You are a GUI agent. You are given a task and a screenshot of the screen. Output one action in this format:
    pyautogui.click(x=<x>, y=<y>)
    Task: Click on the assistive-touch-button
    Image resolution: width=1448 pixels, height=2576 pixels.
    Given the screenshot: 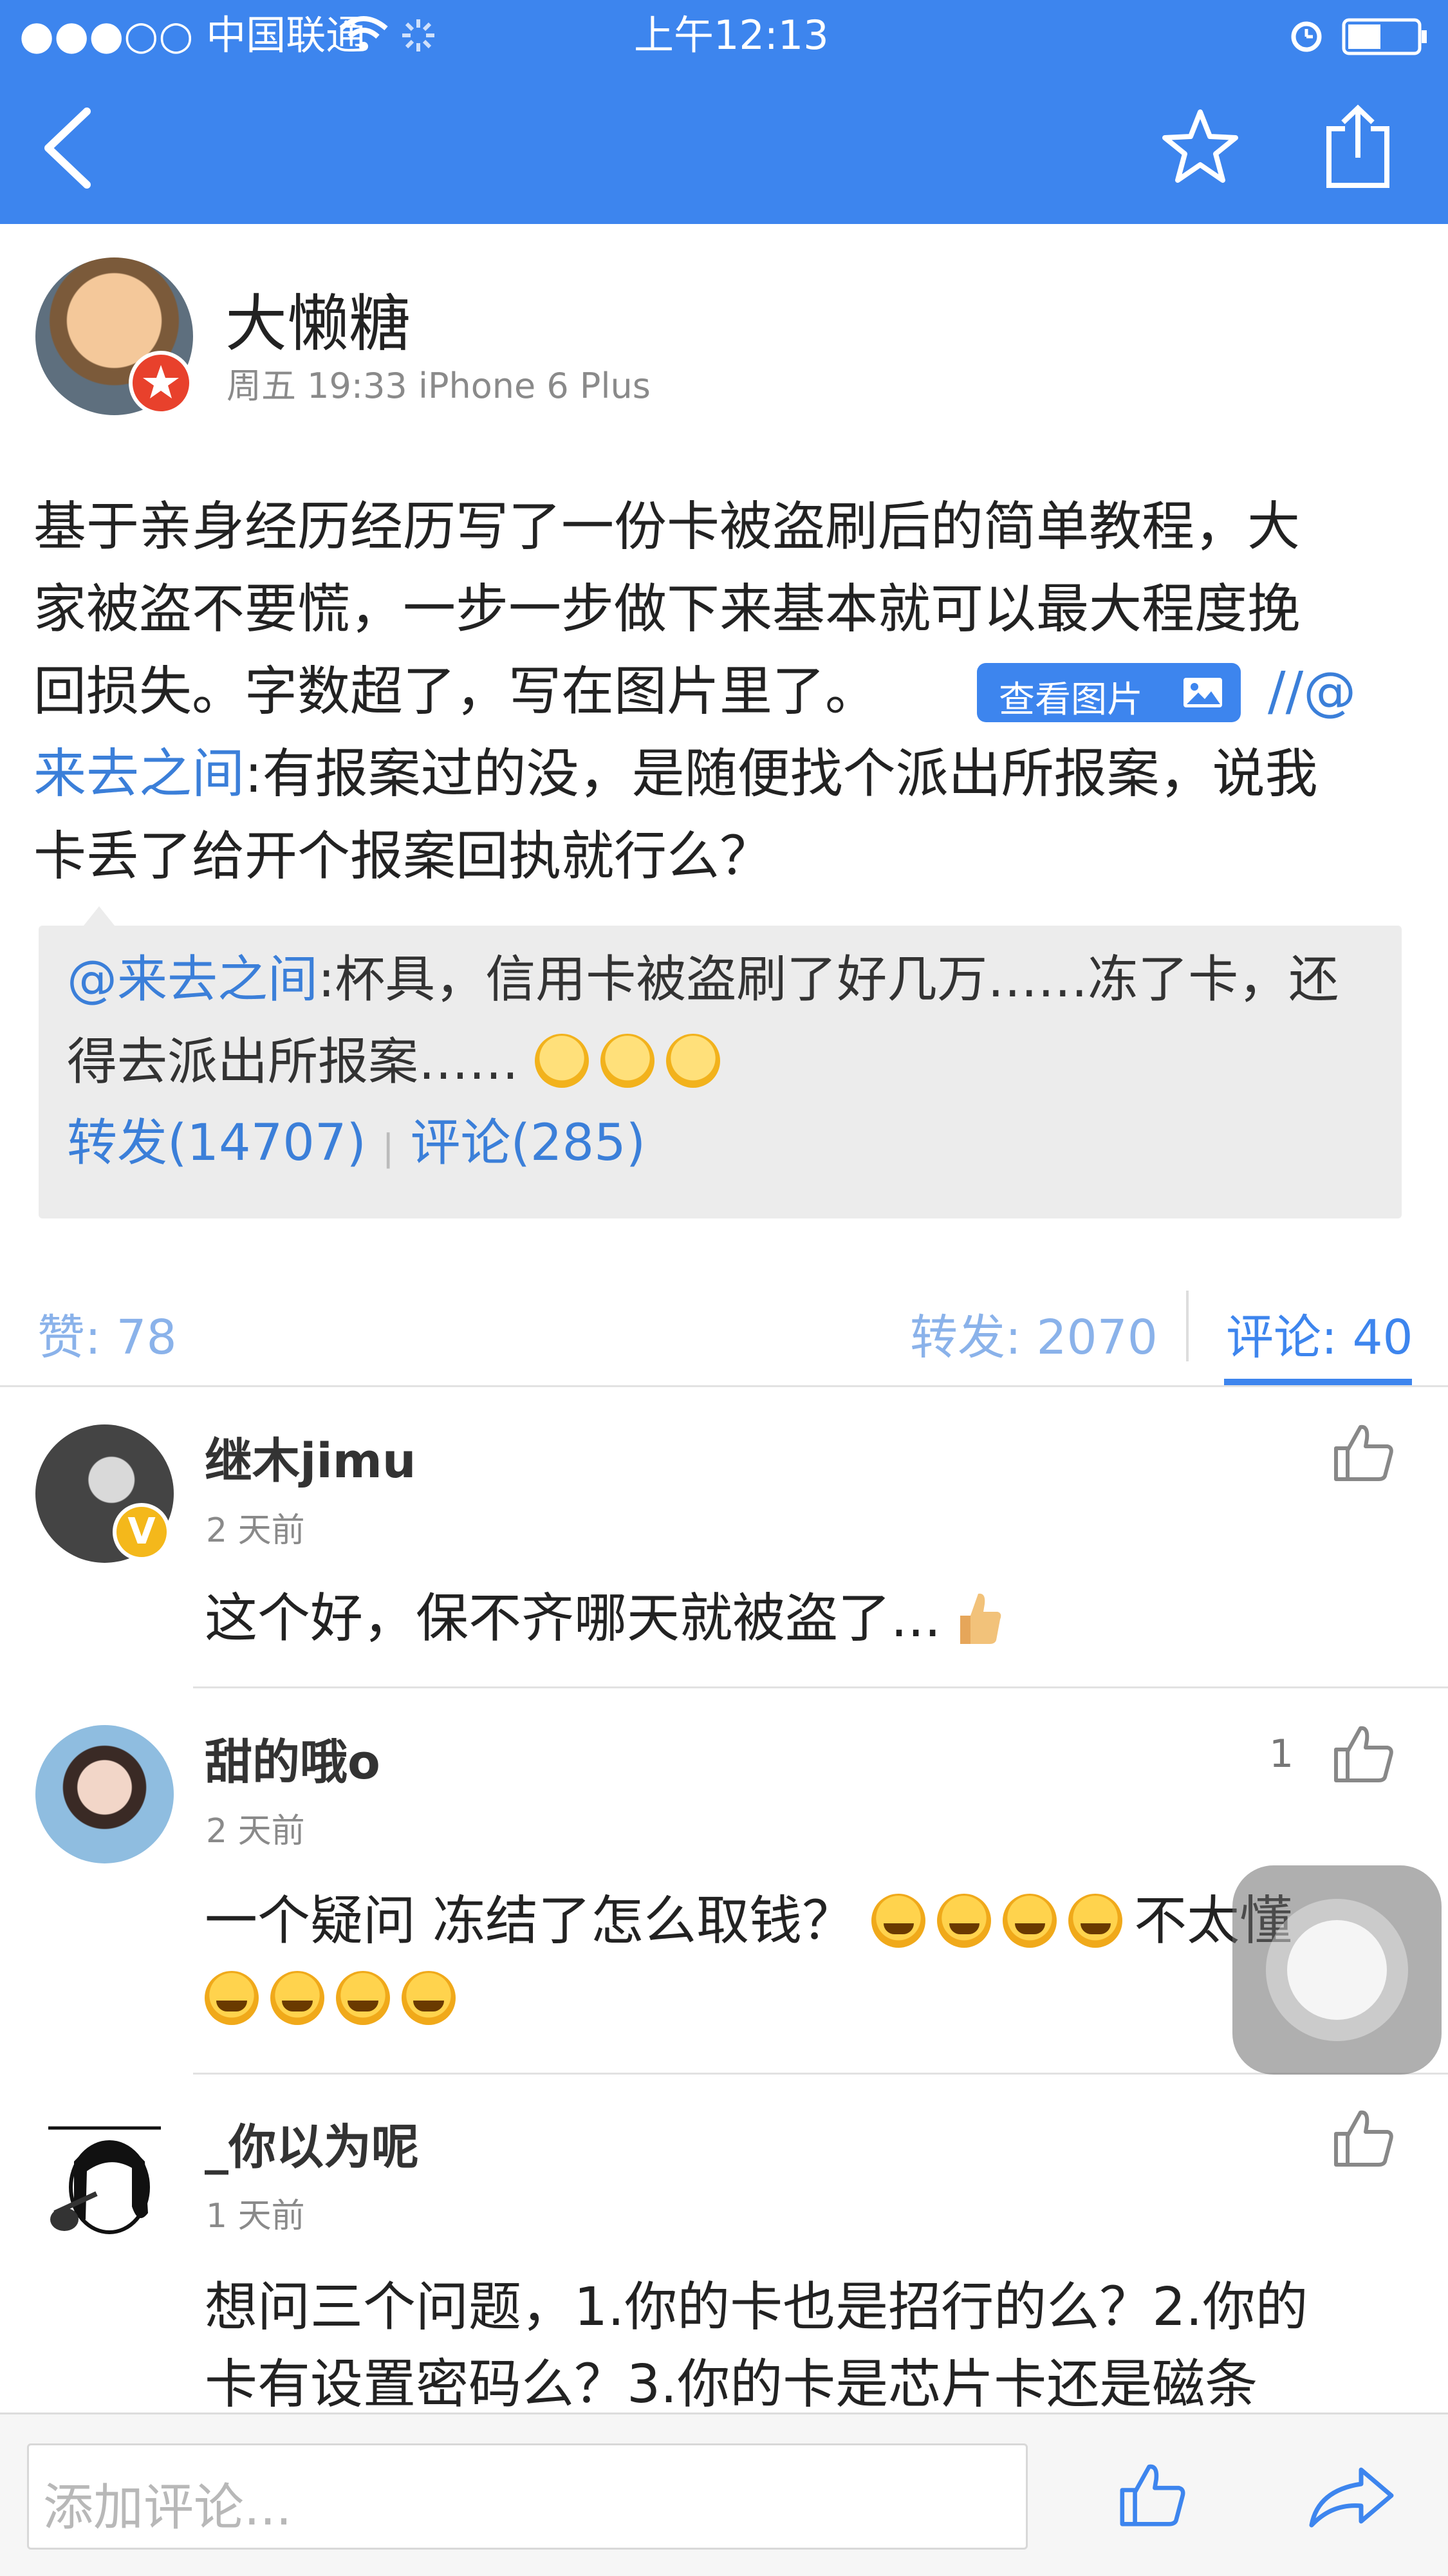 What is the action you would take?
    pyautogui.click(x=1337, y=1970)
    